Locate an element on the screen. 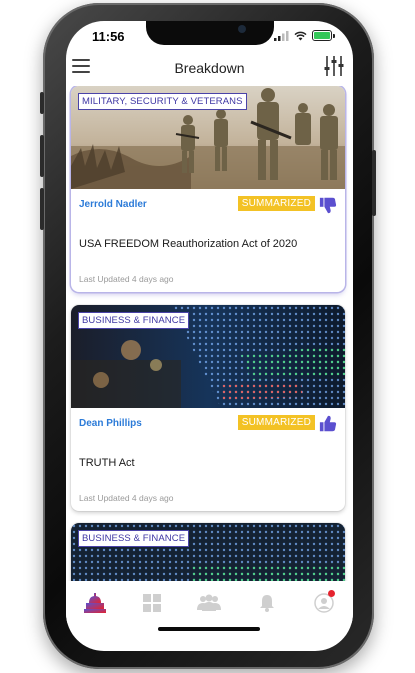 Image resolution: width=415 pixels, height=673 pixels. tab-profile is located at coordinates (324, 602).